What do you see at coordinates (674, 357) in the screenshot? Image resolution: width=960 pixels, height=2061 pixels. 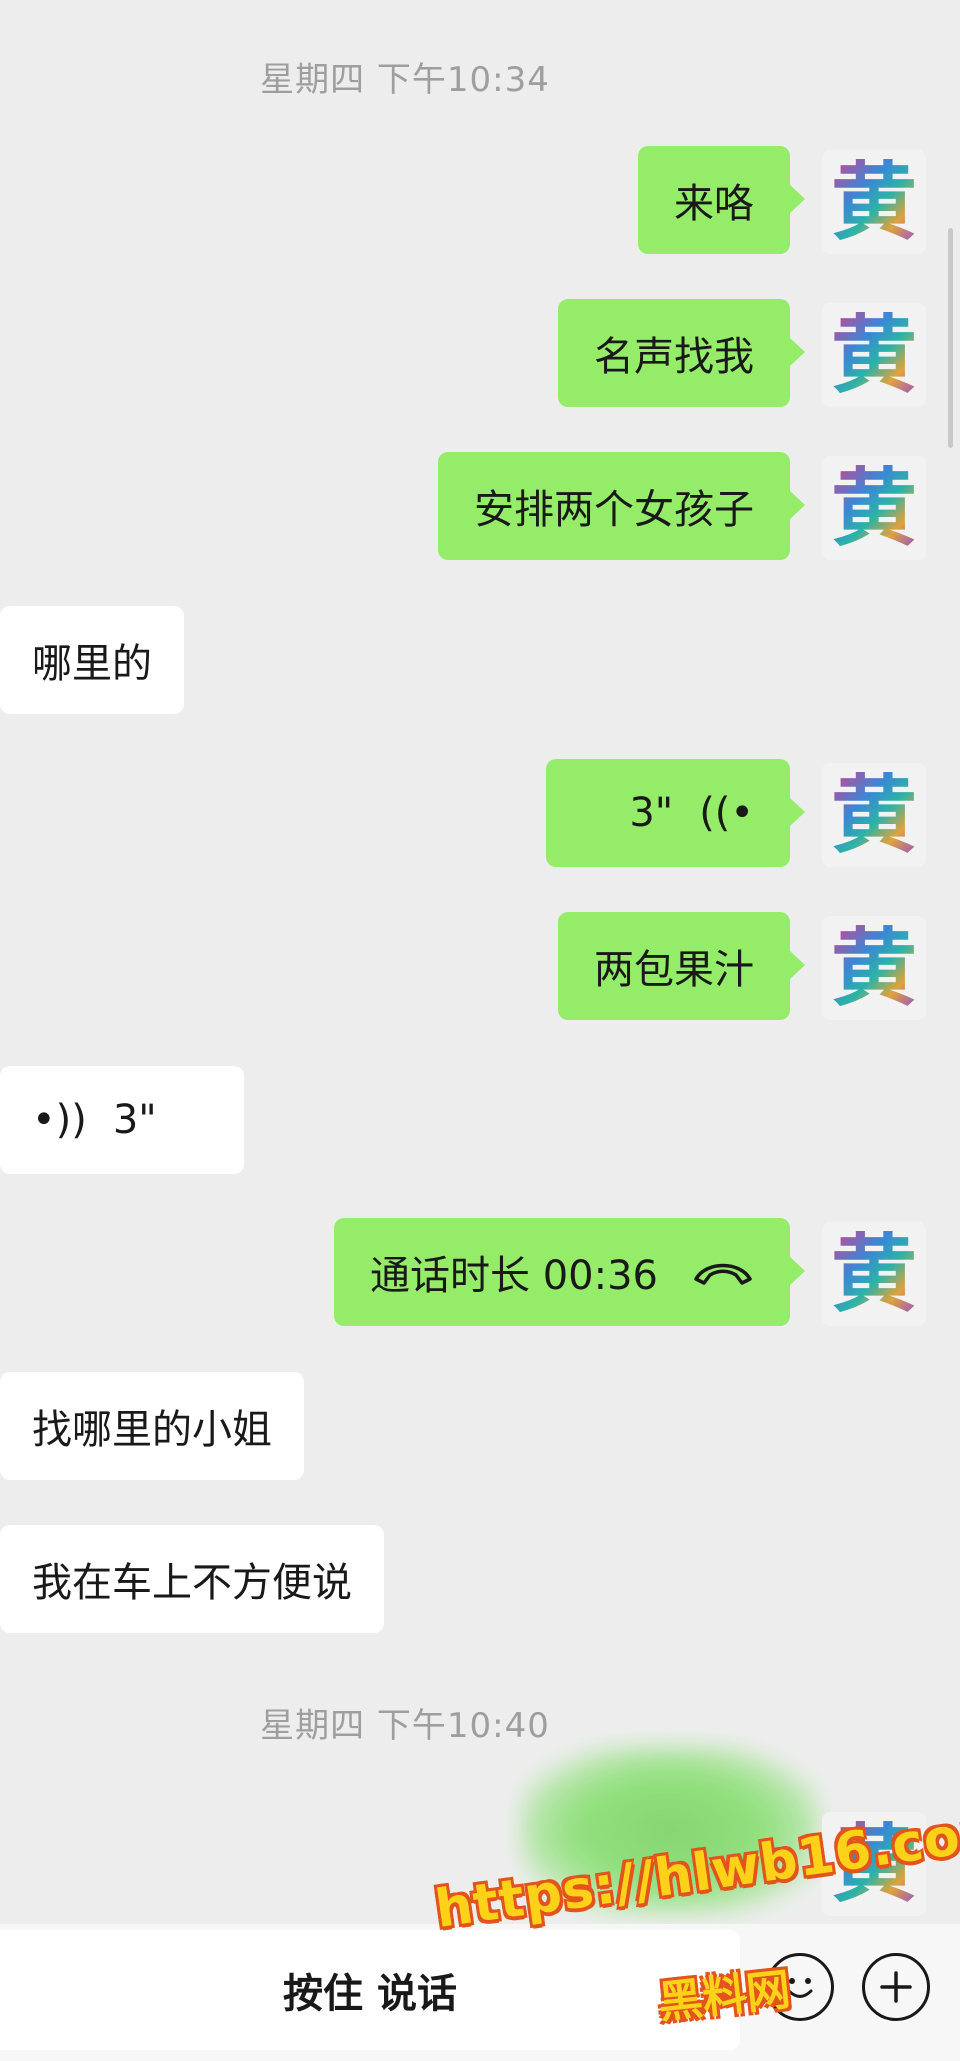 I see `message-text: 名声找我` at bounding box center [674, 357].